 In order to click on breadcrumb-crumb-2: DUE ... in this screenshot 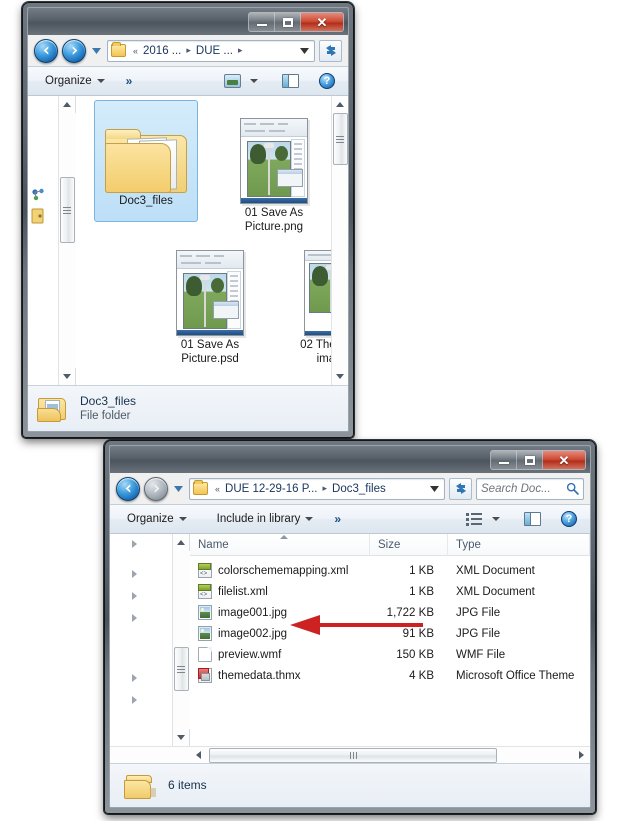, I will do `click(214, 51)`.